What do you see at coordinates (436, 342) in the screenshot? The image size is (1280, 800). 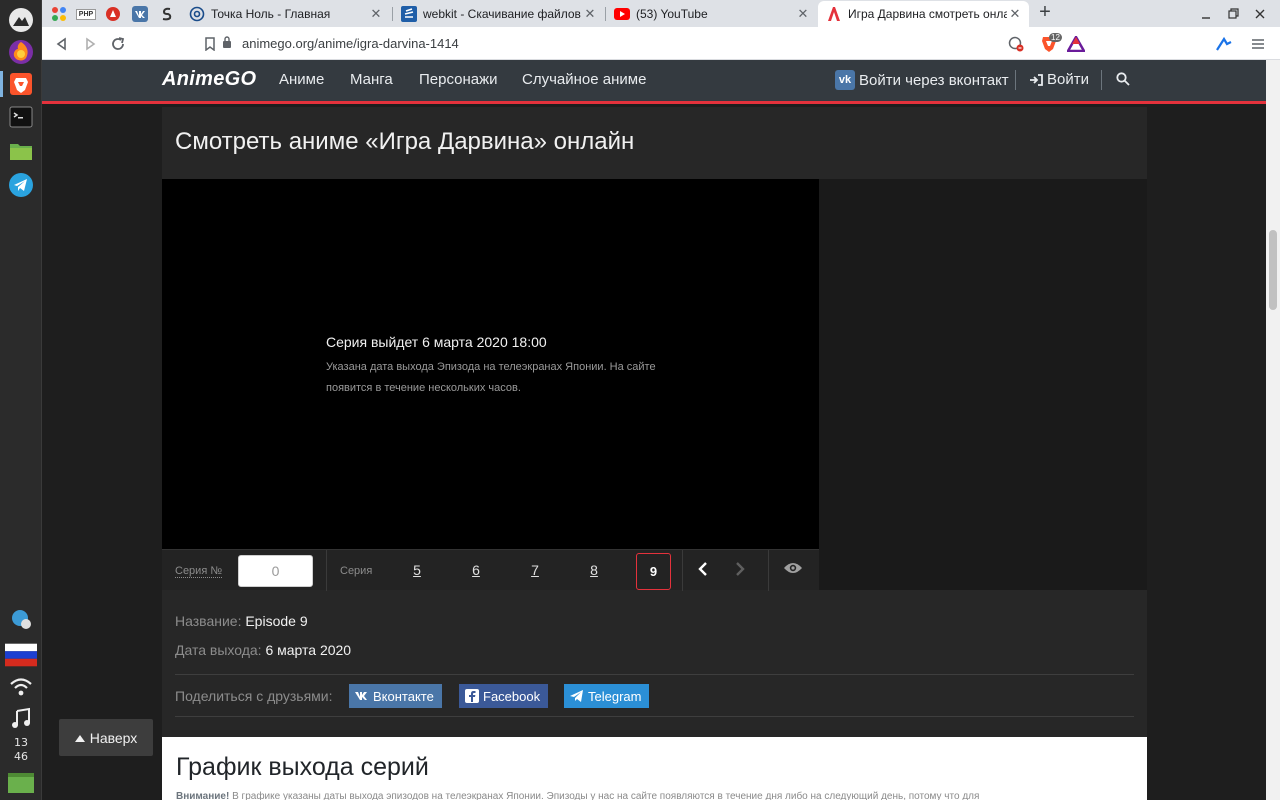 I see `release-notice-title: Серия выйдет 6 марта 2020 18:00` at bounding box center [436, 342].